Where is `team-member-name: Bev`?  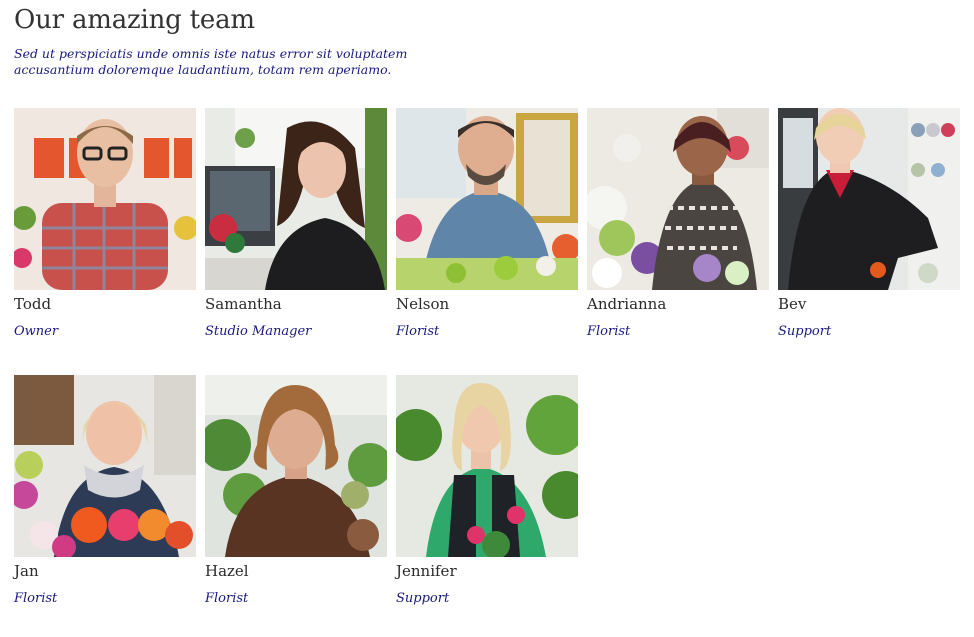 team-member-name: Bev is located at coordinates (792, 304).